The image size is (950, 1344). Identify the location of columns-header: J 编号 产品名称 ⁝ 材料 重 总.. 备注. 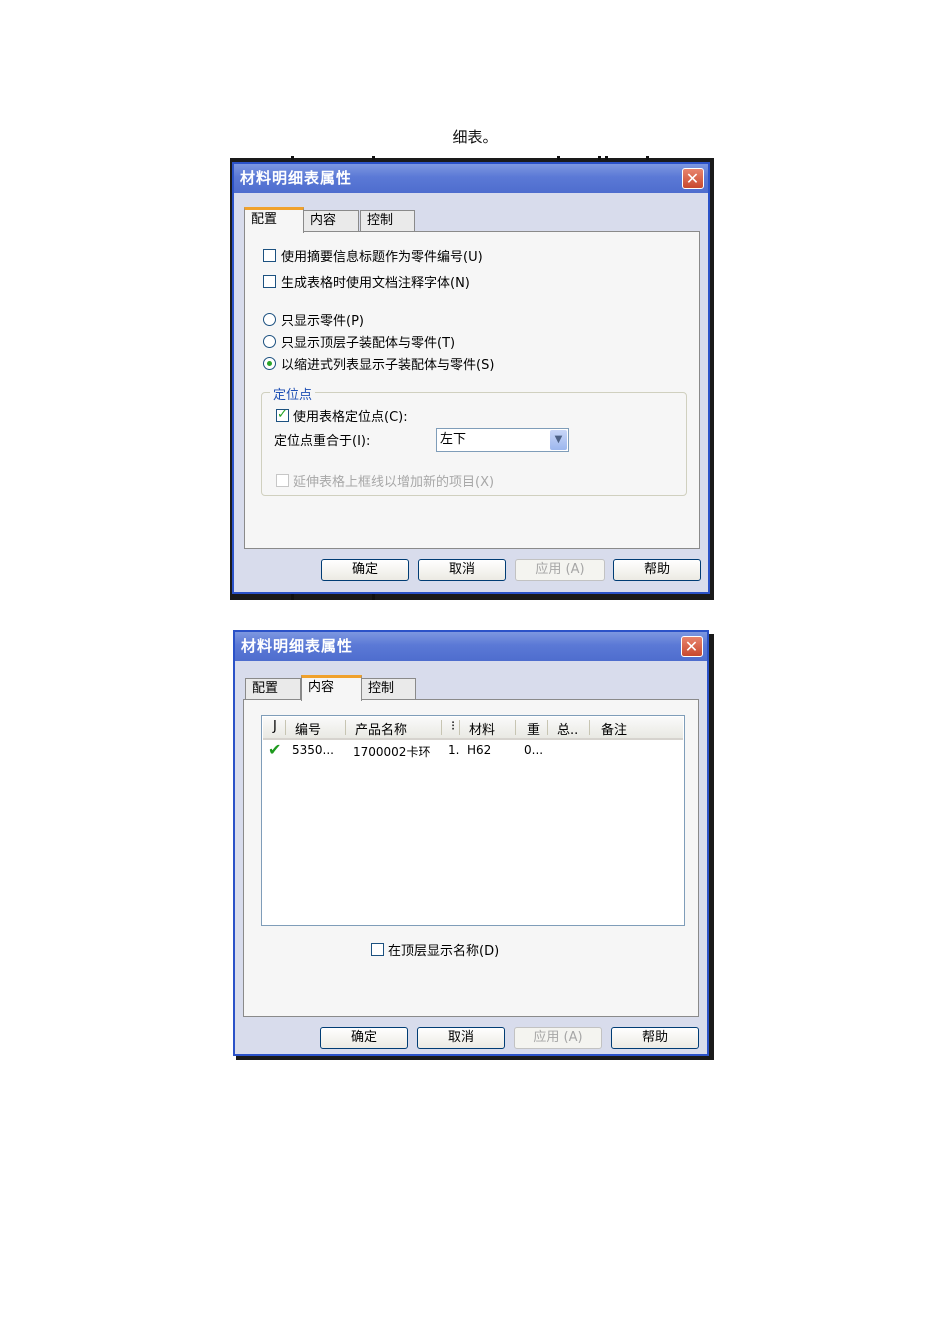
(473, 728).